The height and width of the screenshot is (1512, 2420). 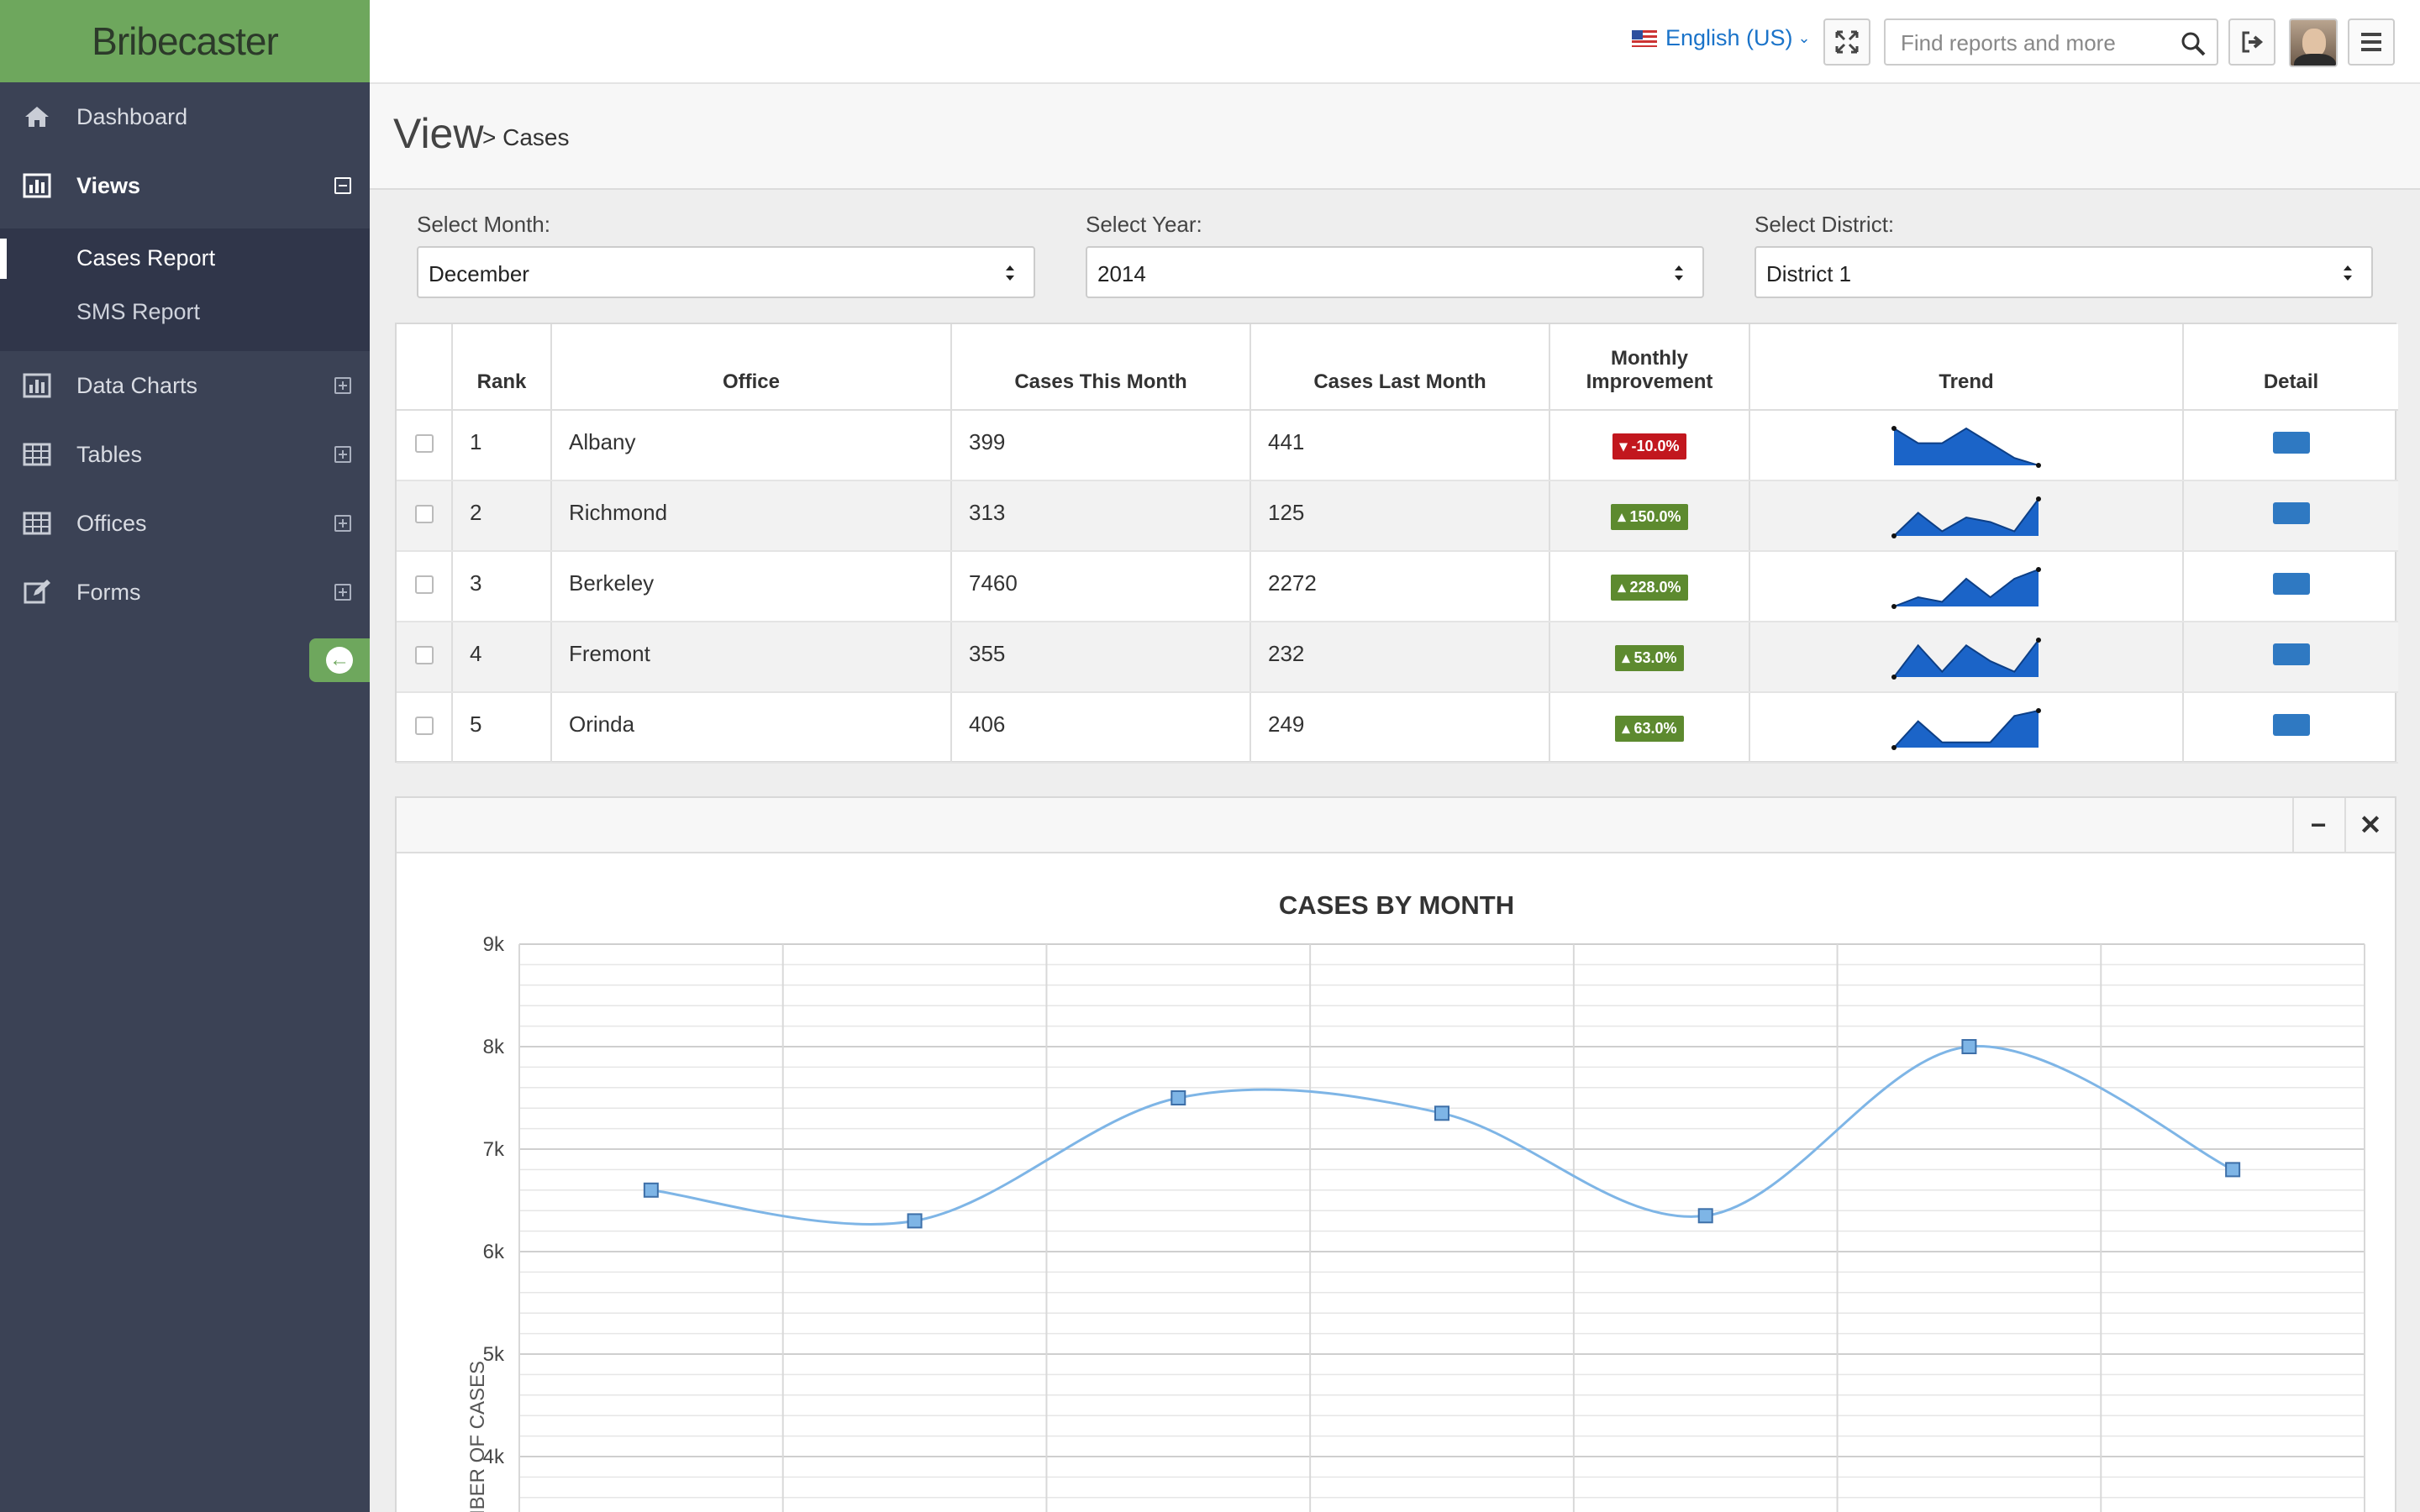 What do you see at coordinates (1650, 367) in the screenshot?
I see `col-improvement: Monthly Improvement` at bounding box center [1650, 367].